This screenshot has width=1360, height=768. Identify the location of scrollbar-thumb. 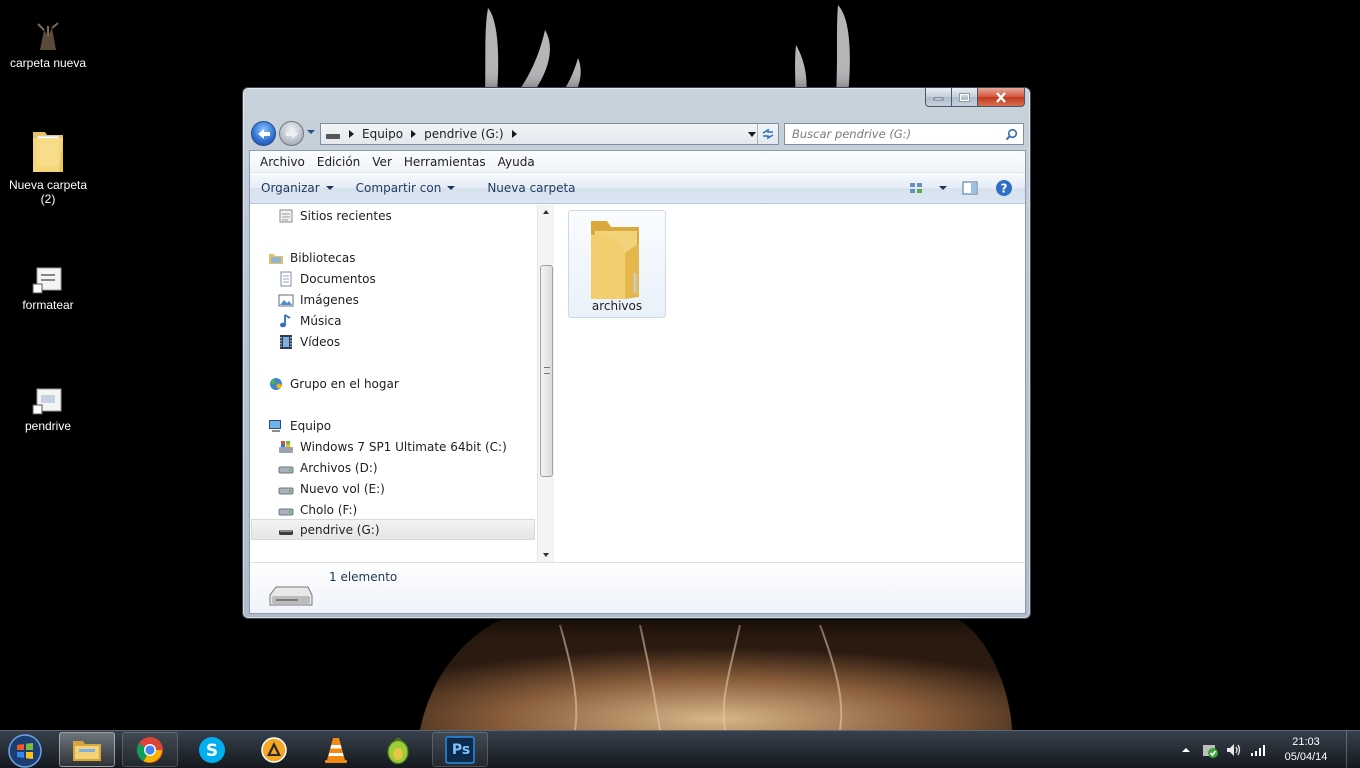
(546, 371).